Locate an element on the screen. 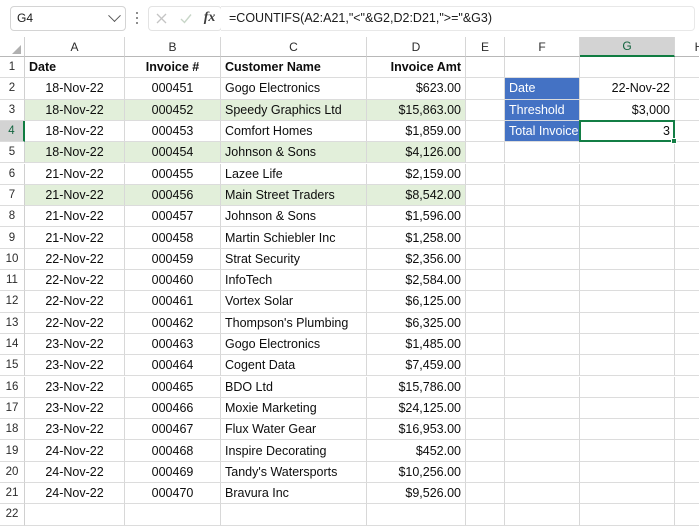  row-header-9: 9 is located at coordinates (12, 238).